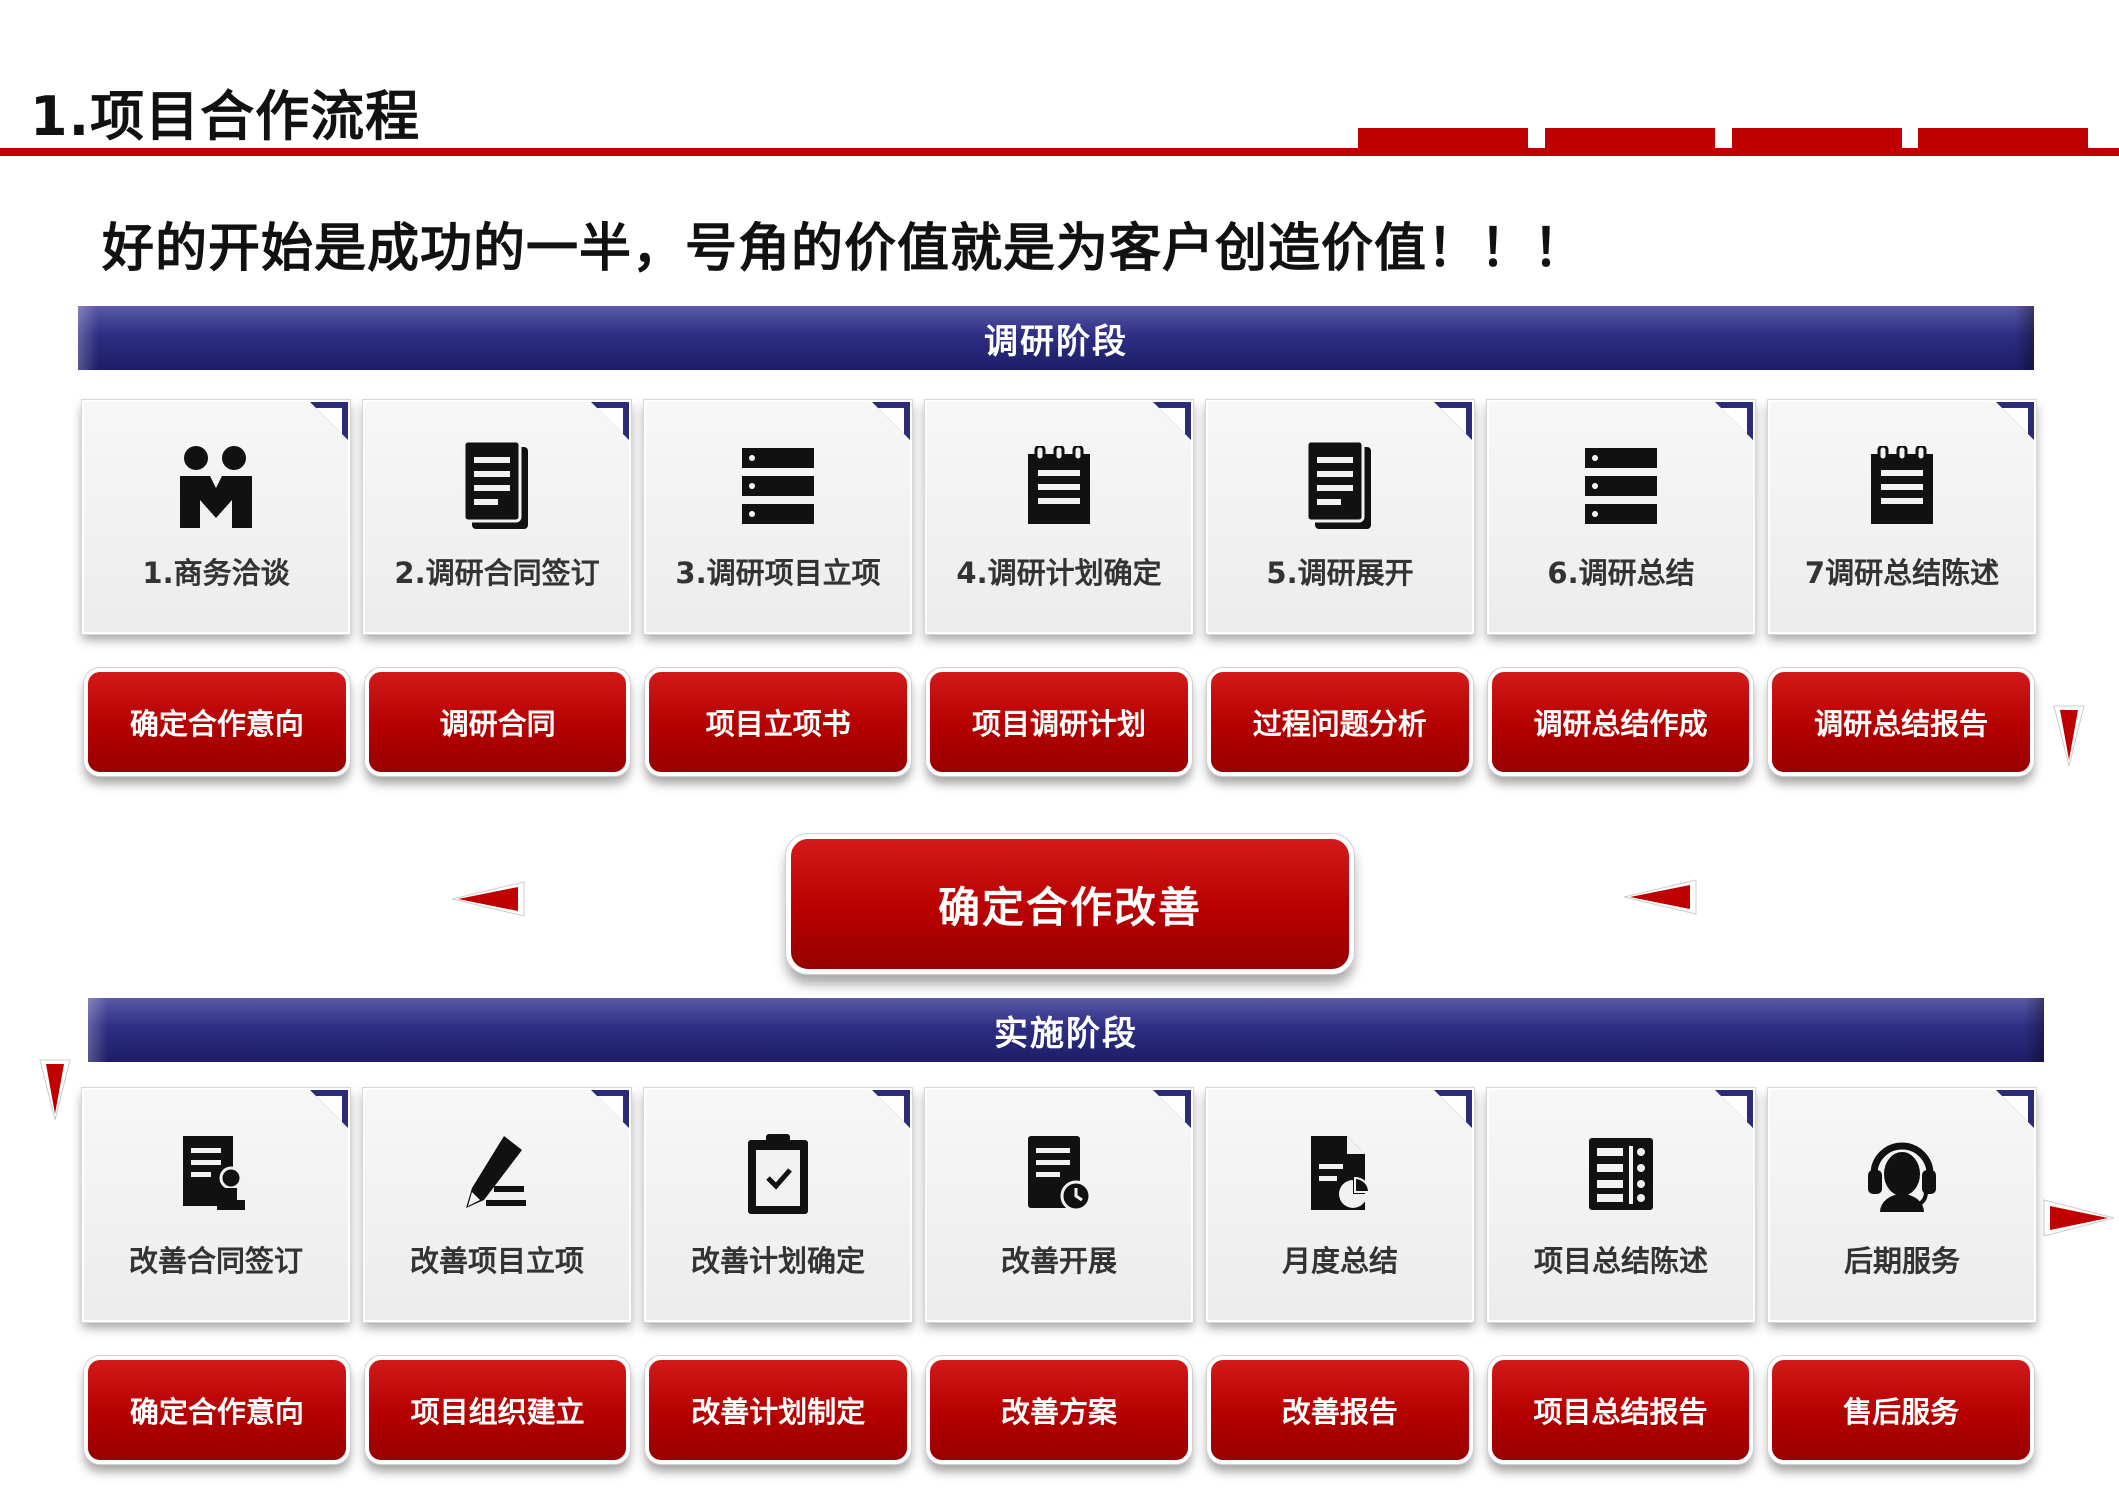  What do you see at coordinates (497, 1410) in the screenshot?
I see `output-button: 项目组织建立` at bounding box center [497, 1410].